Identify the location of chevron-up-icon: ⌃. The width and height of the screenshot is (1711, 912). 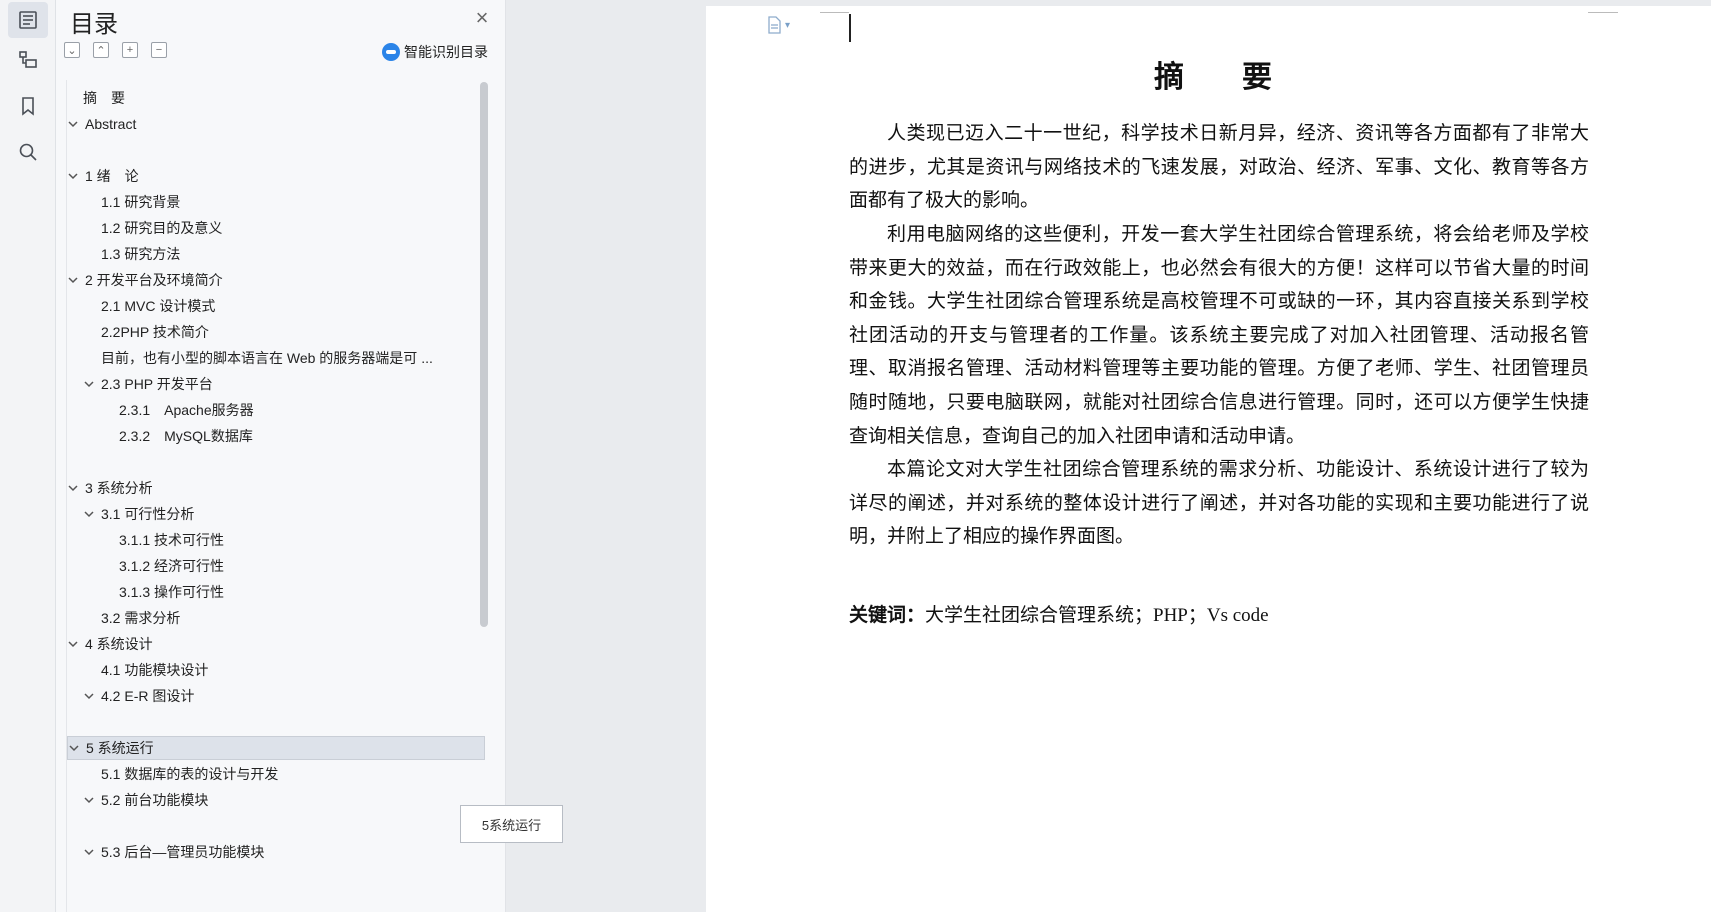
(101, 50).